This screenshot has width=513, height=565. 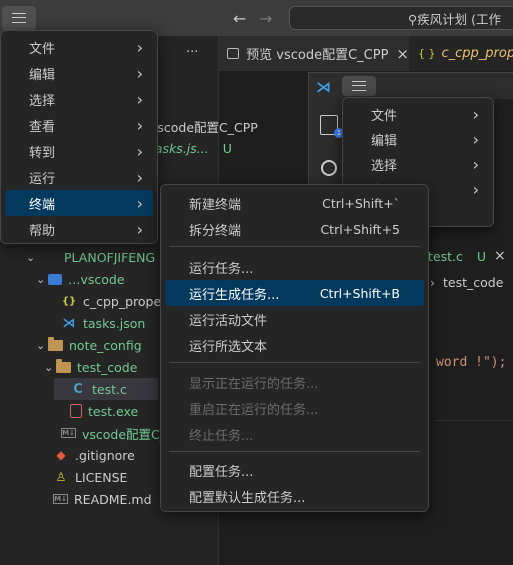 What do you see at coordinates (477, 53) in the screenshot?
I see `tab-label: c_cpp_proper` at bounding box center [477, 53].